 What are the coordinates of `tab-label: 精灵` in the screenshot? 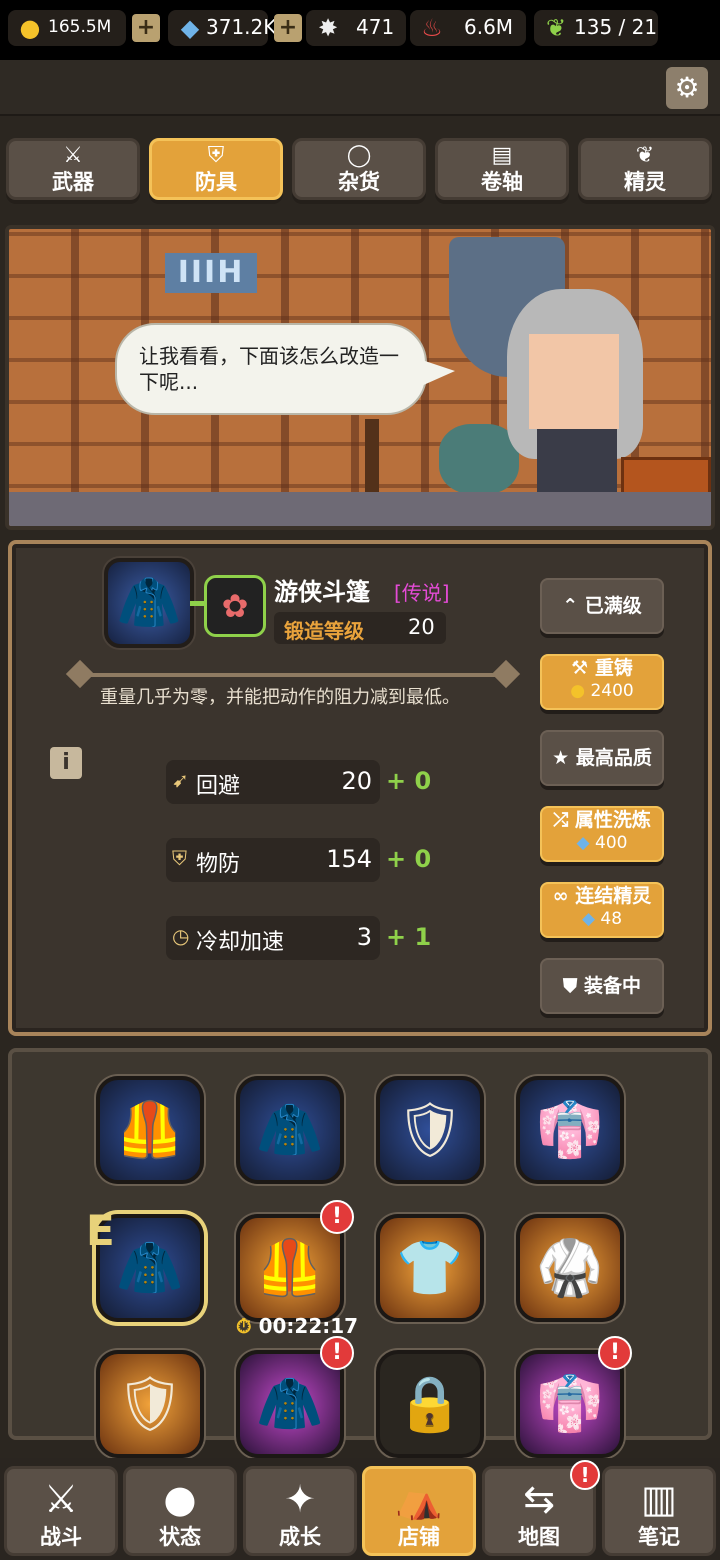 It's located at (645, 182).